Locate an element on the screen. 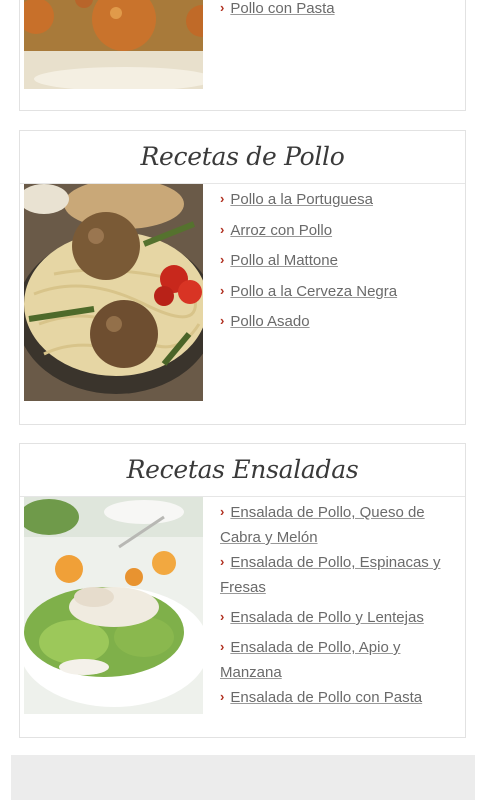 This screenshot has height=800, width=480. list-item: › Pollo a la Cerveza Negra is located at coordinates (337, 291).